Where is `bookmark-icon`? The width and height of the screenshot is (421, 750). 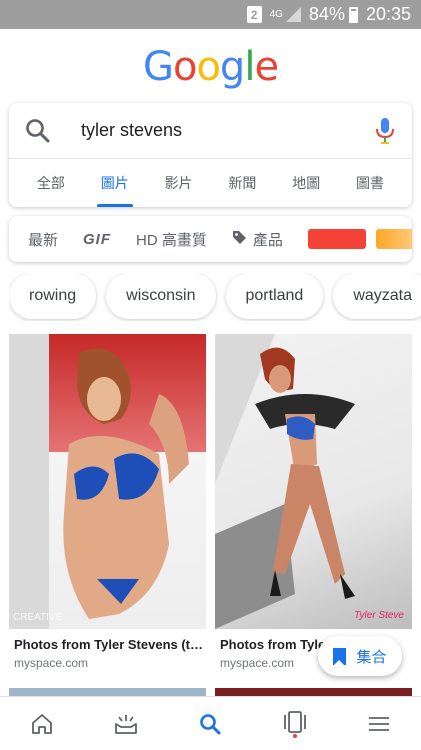
bookmark-icon is located at coordinates (340, 656).